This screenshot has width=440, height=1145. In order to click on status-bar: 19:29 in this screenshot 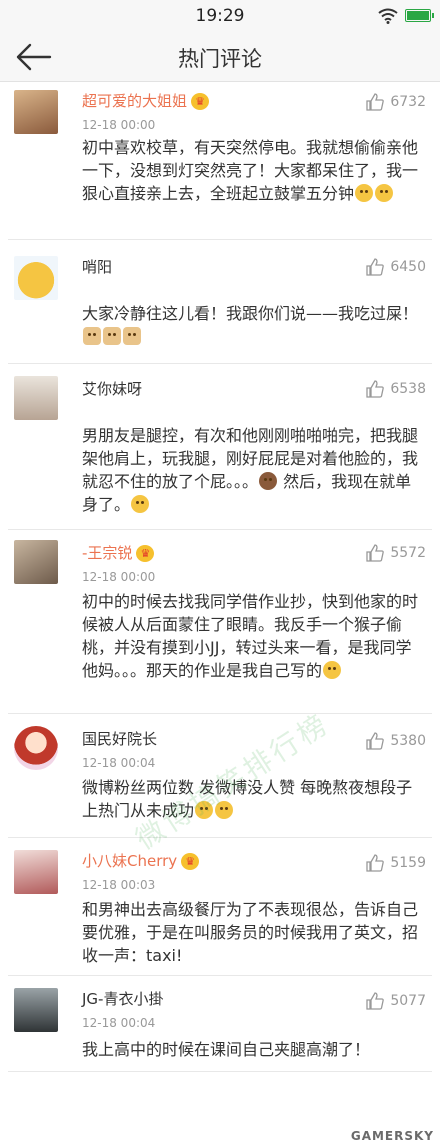, I will do `click(220, 16)`.